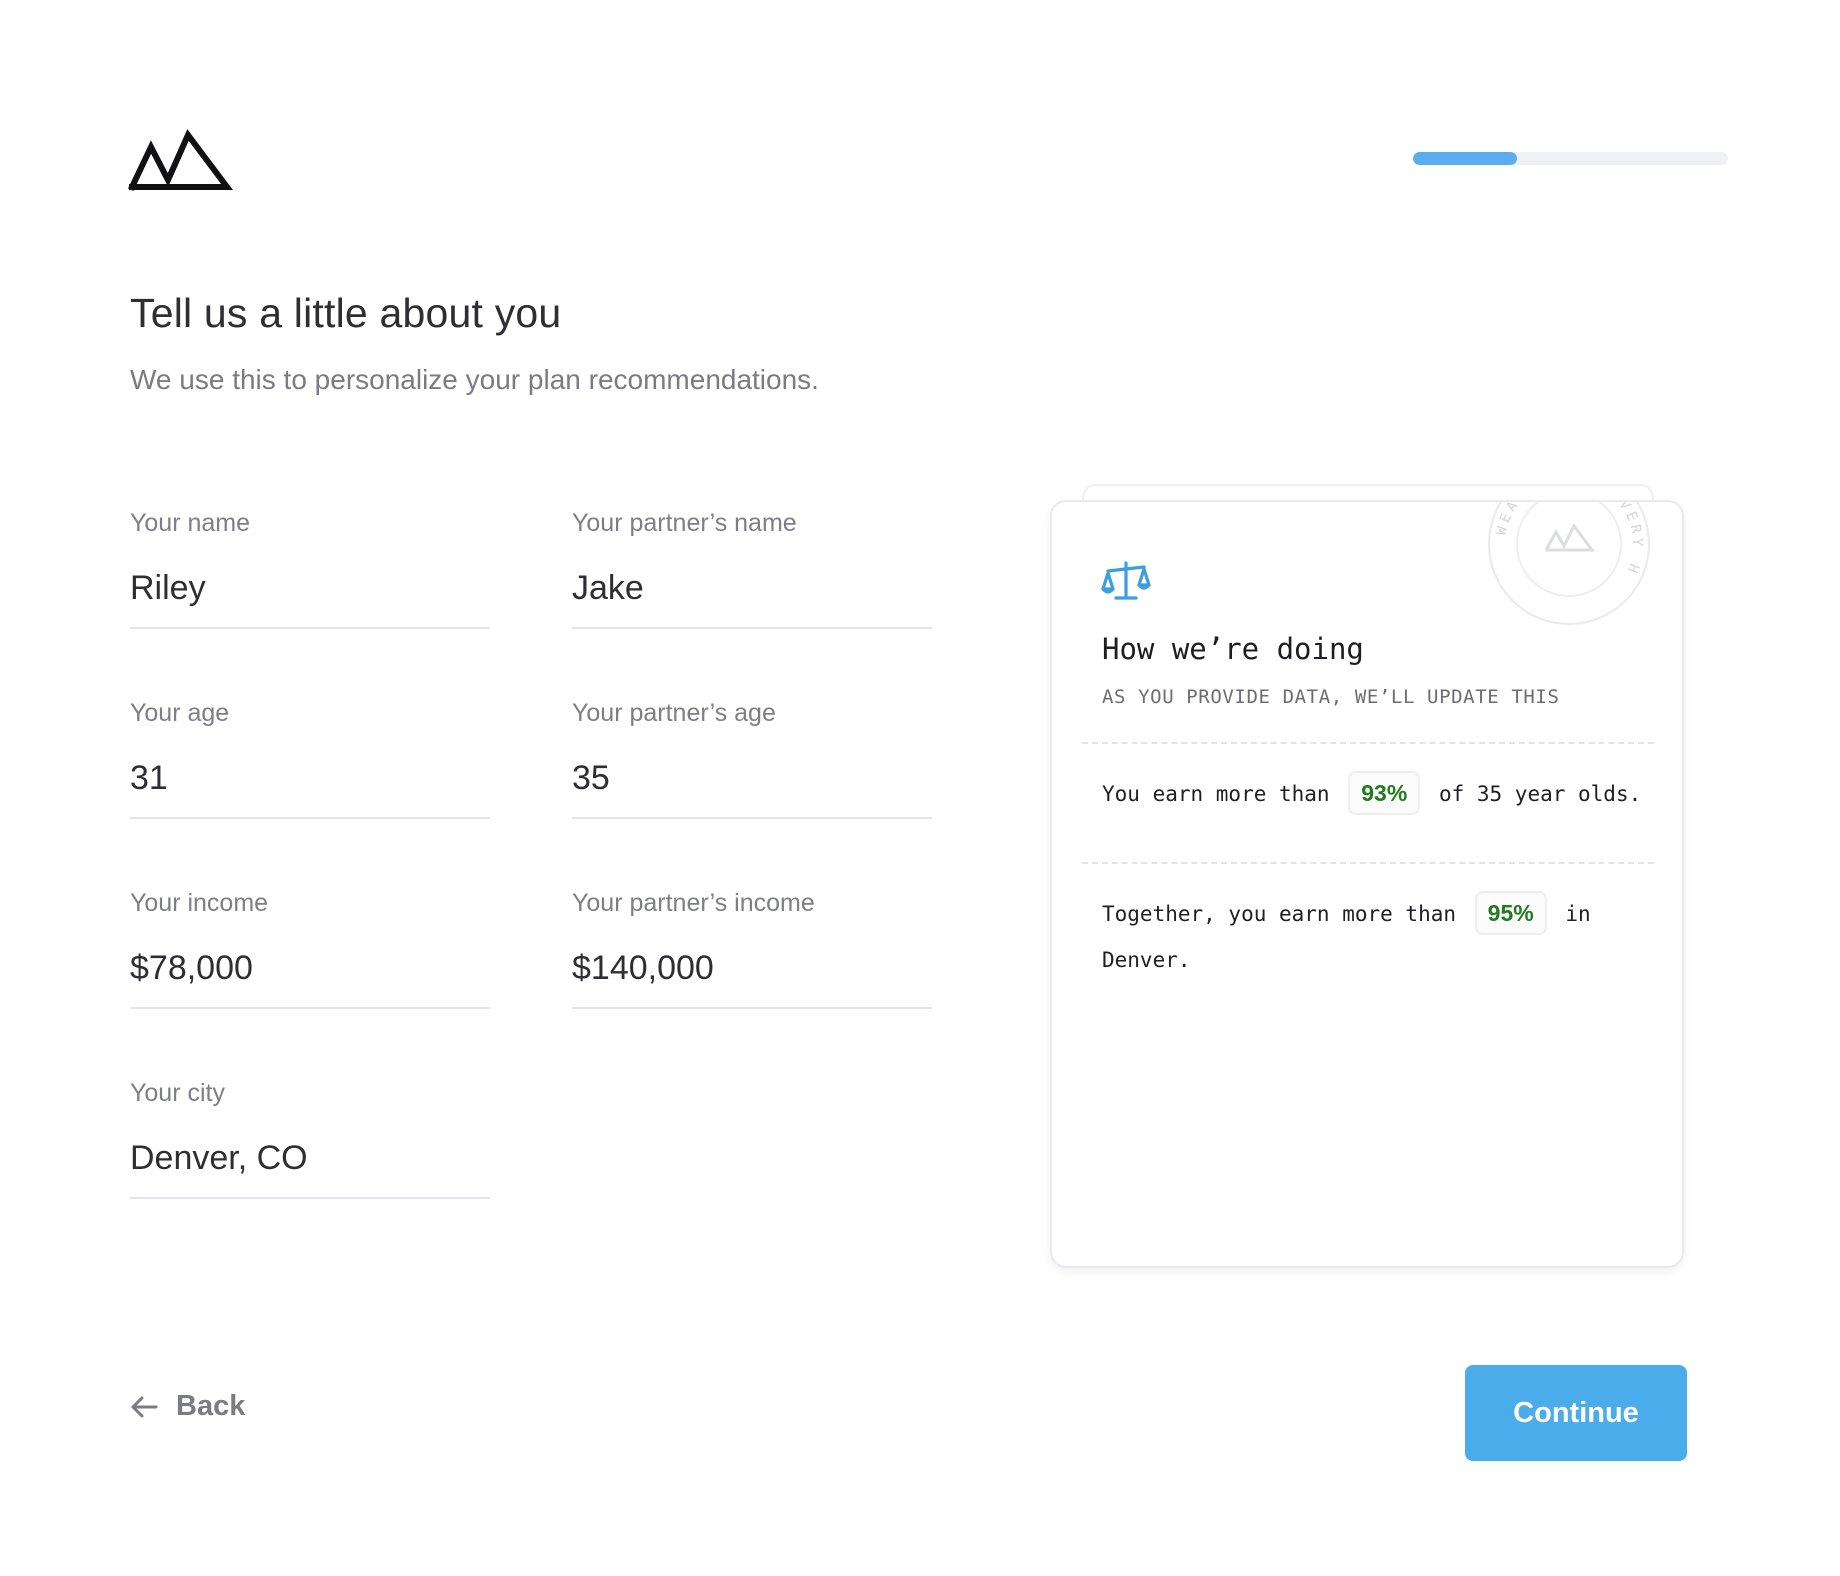  Describe the element at coordinates (684, 523) in the screenshot. I see `partner-name-label: Your partner’s name` at that location.